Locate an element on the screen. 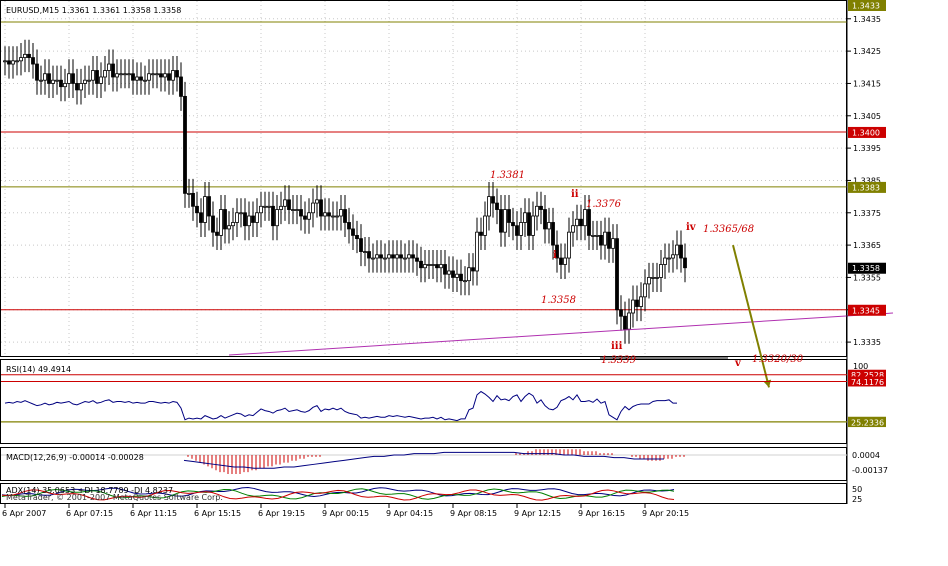 The width and height of the screenshot is (948, 566). time-label: 6 Apr 15:15 is located at coordinates (217, 513).